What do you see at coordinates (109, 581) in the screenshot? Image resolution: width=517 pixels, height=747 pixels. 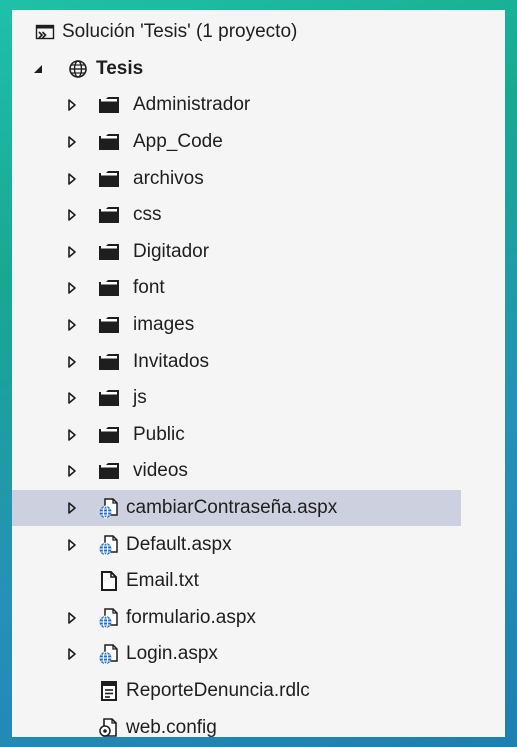 I see `text-file-icon` at bounding box center [109, 581].